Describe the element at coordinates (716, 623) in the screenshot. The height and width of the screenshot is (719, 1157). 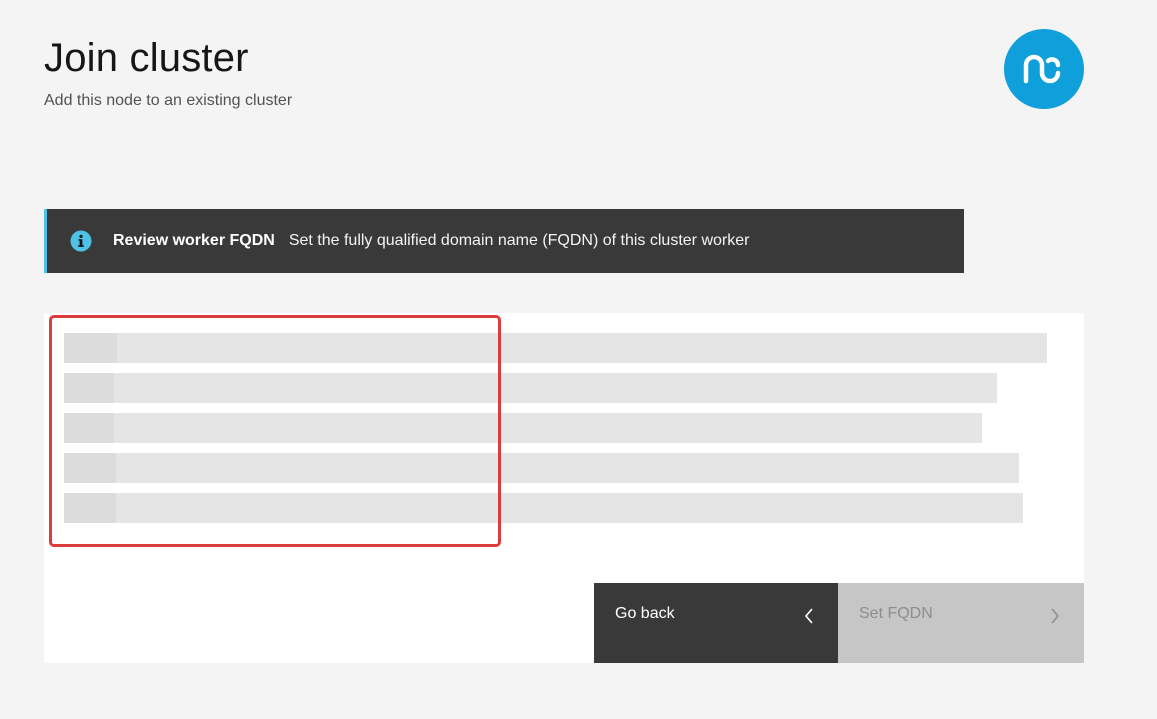
I see `go-back-button: Go back` at that location.